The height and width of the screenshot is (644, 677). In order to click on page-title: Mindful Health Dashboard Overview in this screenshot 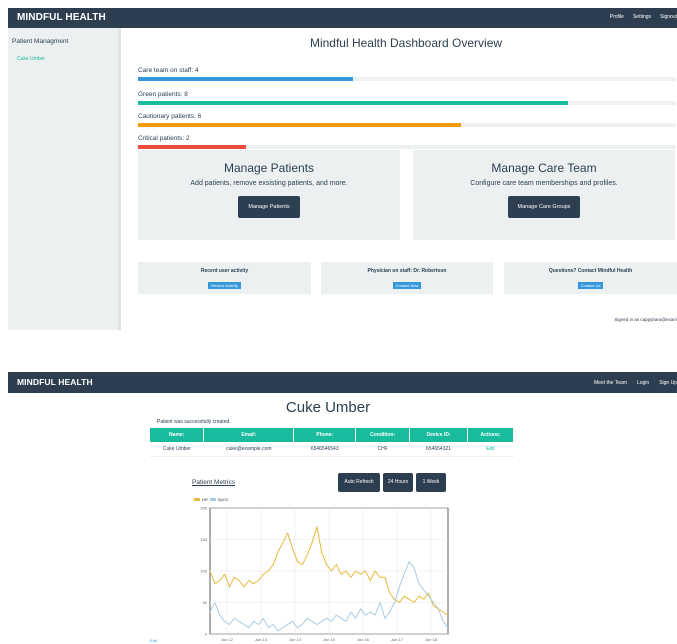, I will do `click(406, 43)`.